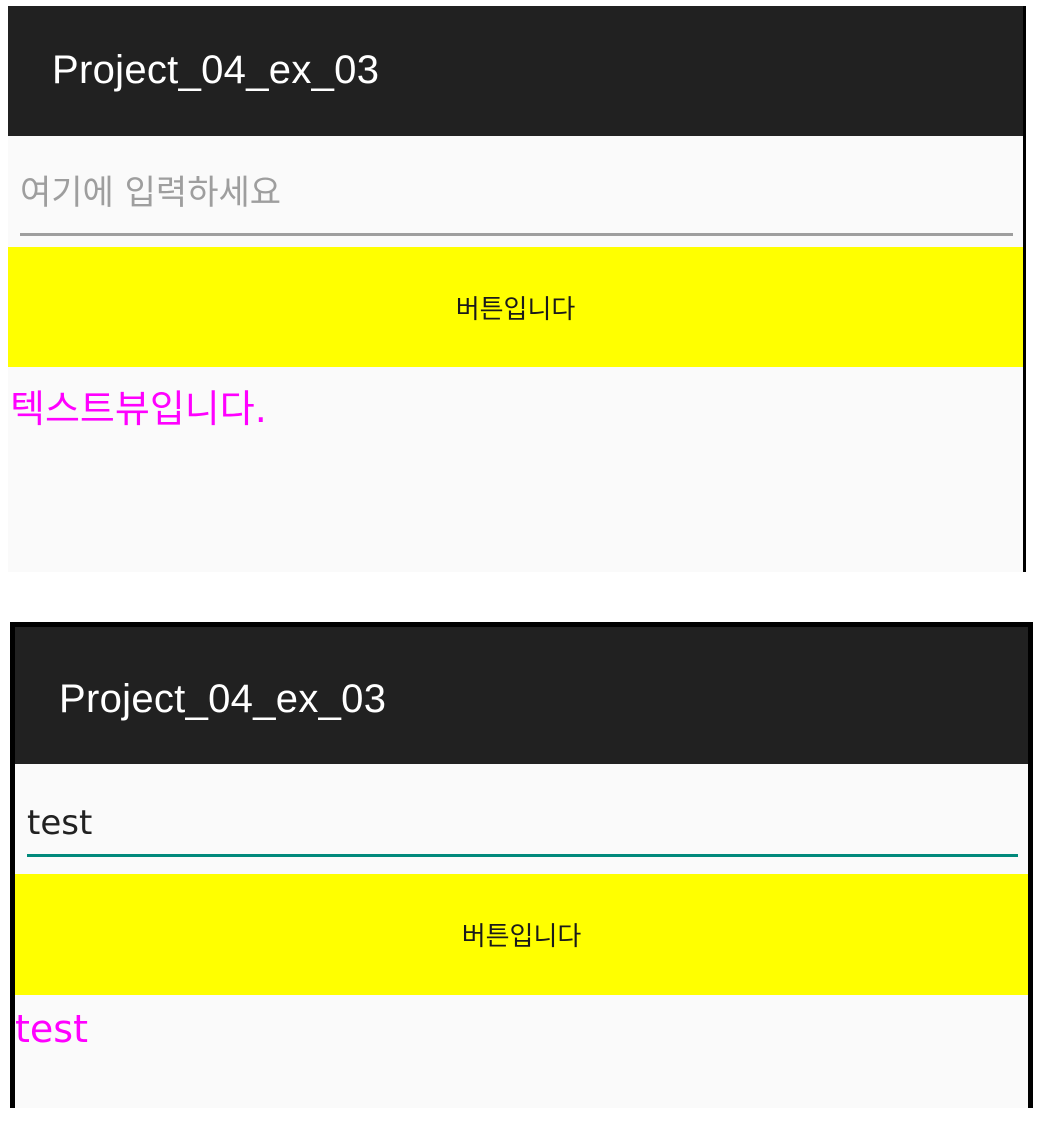  Describe the element at coordinates (138, 409) in the screenshot. I see `text-view: 텍스트뷰입니다.` at that location.